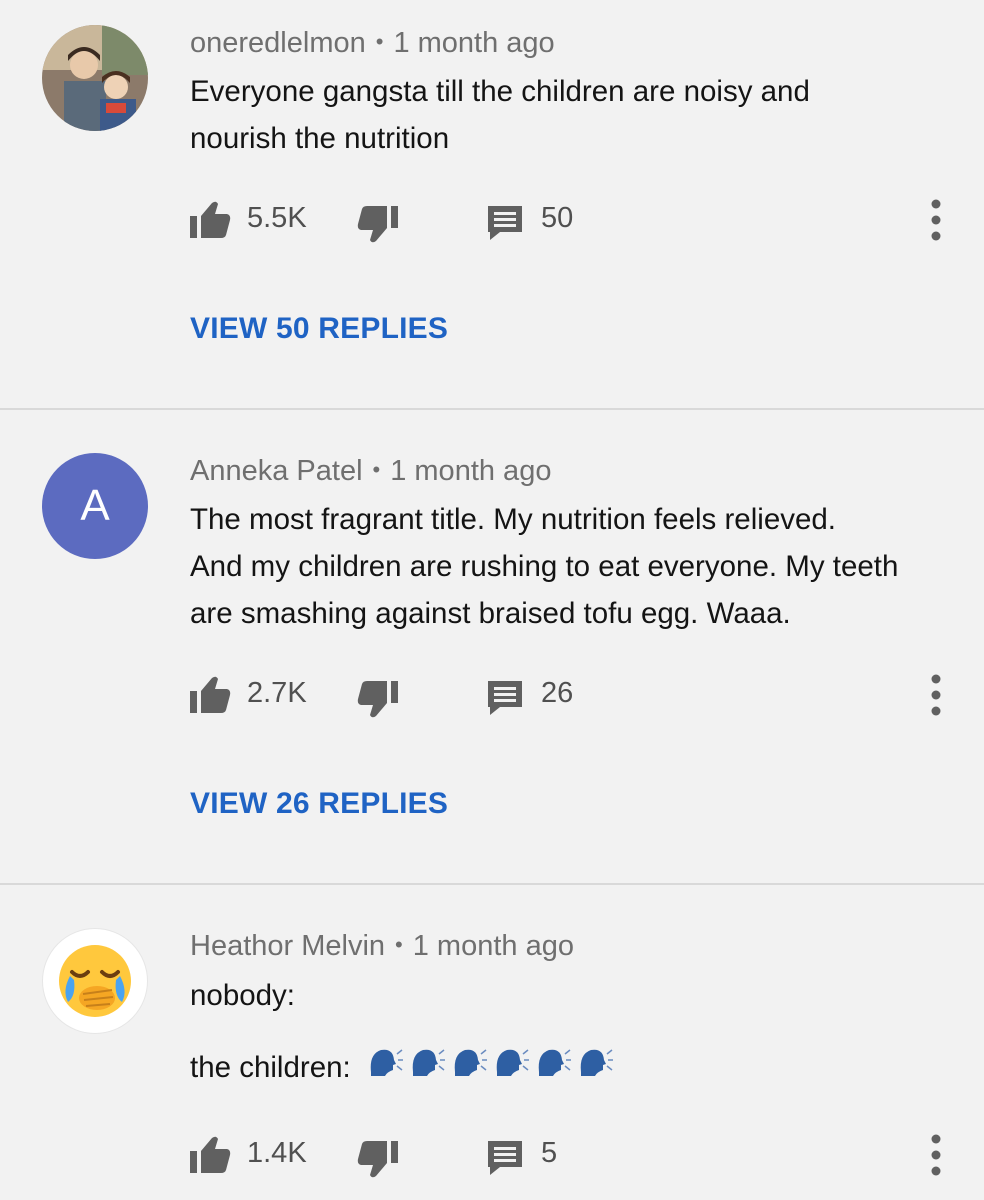  What do you see at coordinates (278, 43) in the screenshot?
I see `author-name: oneredlelmon` at bounding box center [278, 43].